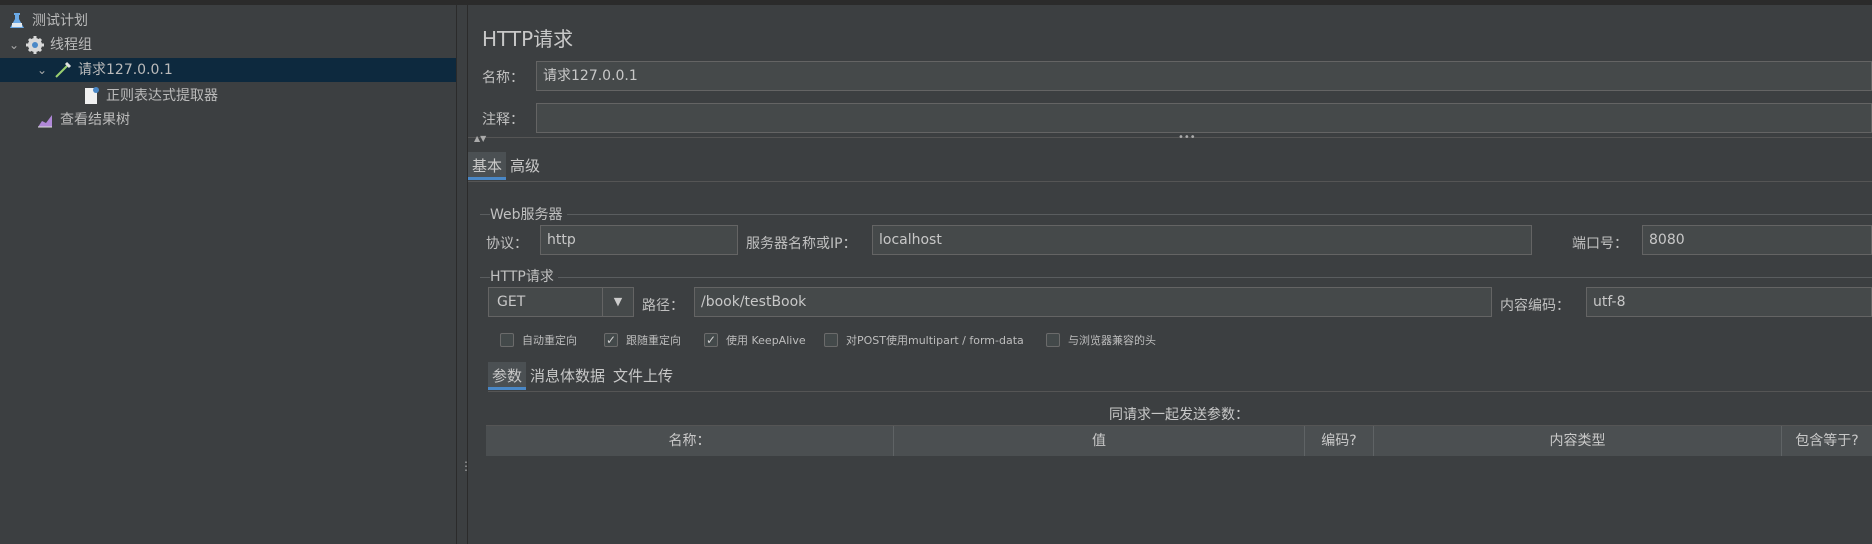  Describe the element at coordinates (487, 166) in the screenshot. I see `tab-basic: 基本` at that location.